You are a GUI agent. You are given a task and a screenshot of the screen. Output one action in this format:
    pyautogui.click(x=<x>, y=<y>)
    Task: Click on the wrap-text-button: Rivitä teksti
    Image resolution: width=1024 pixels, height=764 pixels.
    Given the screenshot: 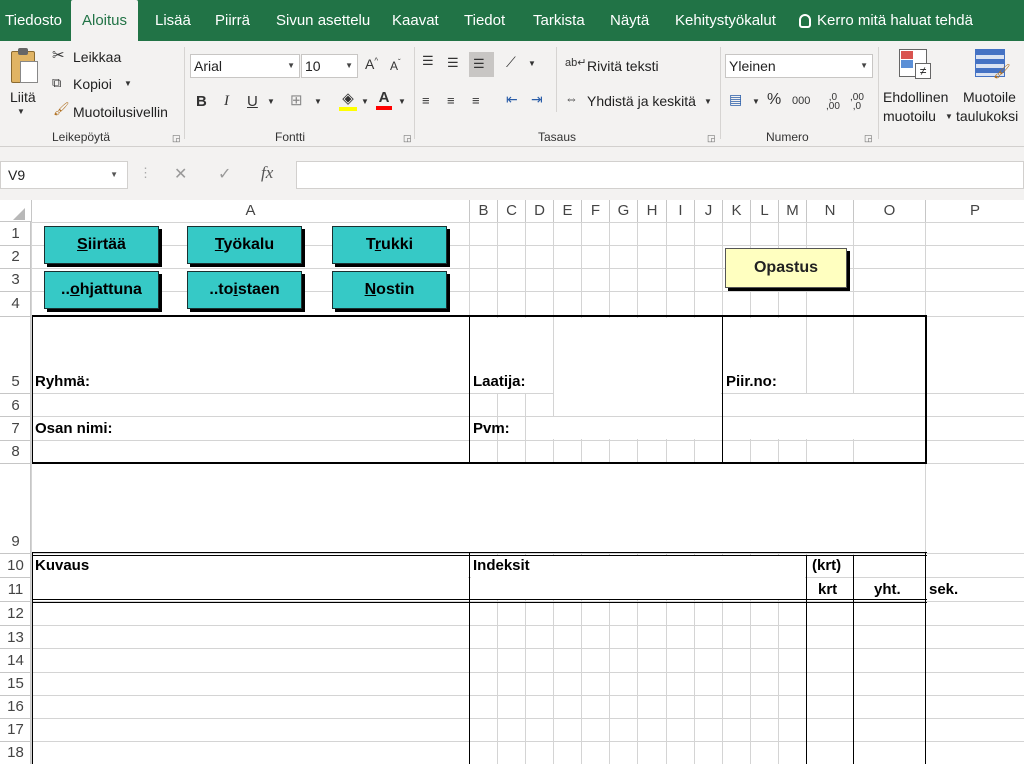 What is the action you would take?
    pyautogui.click(x=623, y=66)
    